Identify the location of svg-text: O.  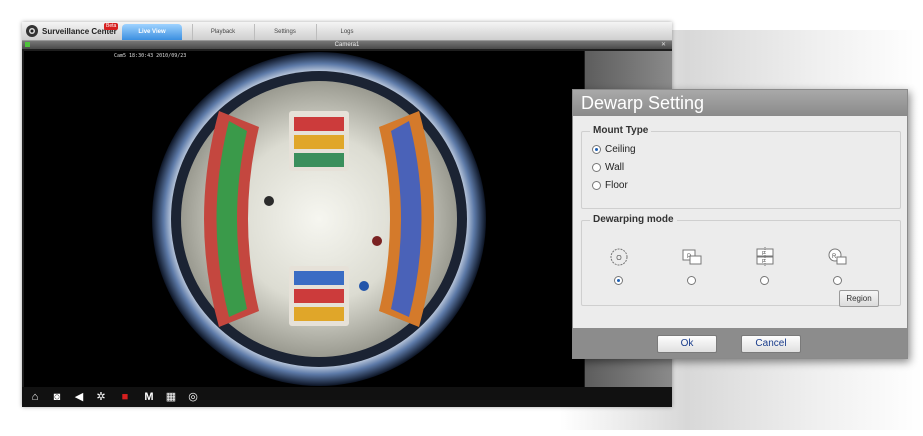
(619, 258).